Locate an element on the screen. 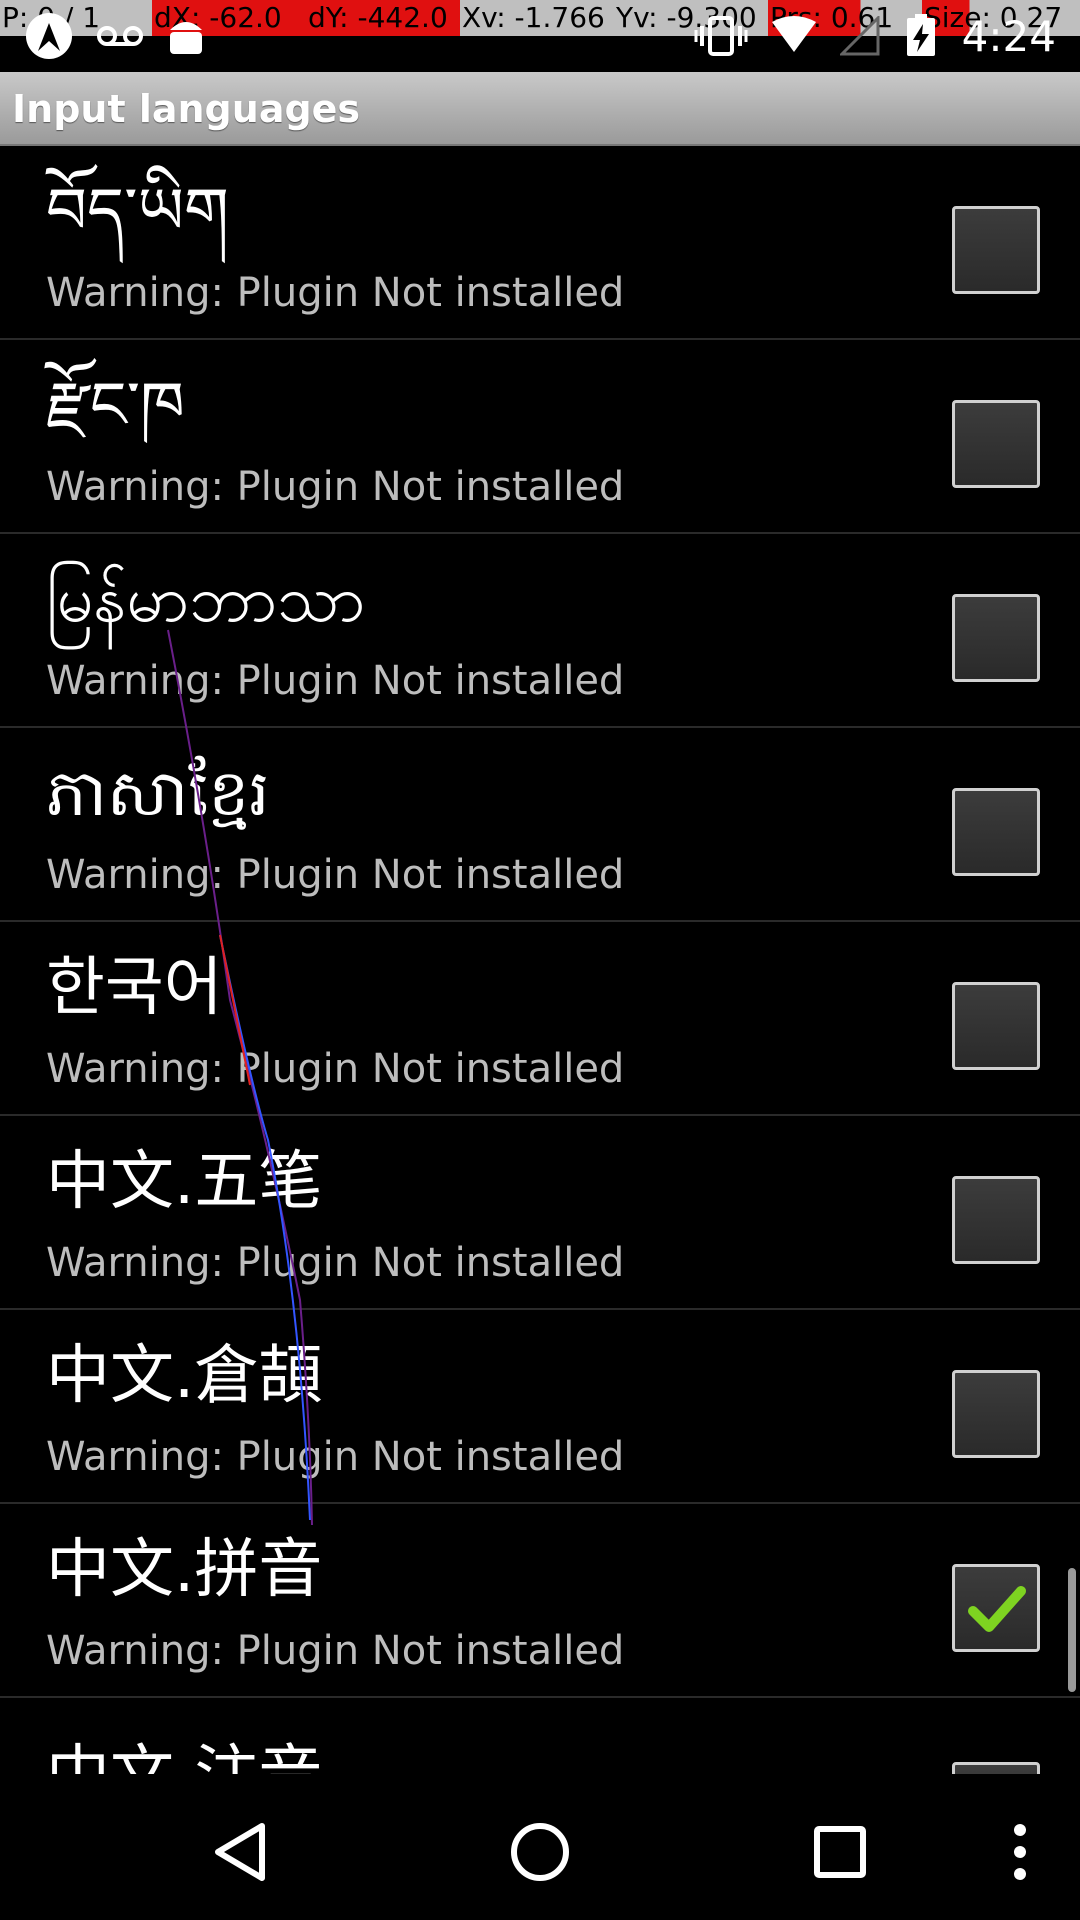 The width and height of the screenshot is (1080, 1920). back-button is located at coordinates (240, 1852).